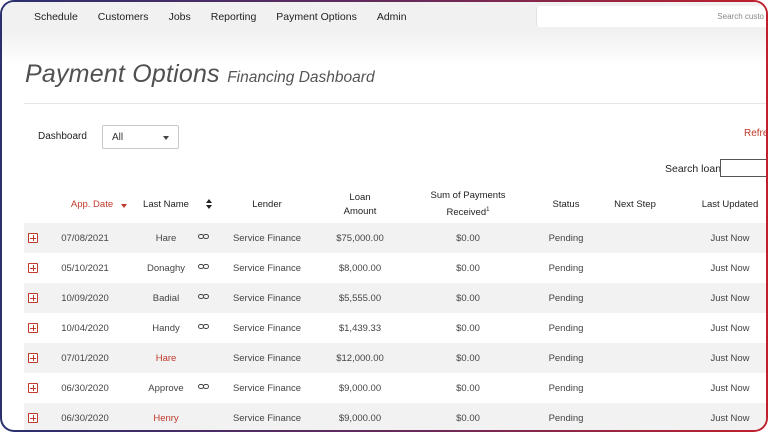  Describe the element at coordinates (651, 16) in the screenshot. I see `global-search-input: Search custo` at that location.